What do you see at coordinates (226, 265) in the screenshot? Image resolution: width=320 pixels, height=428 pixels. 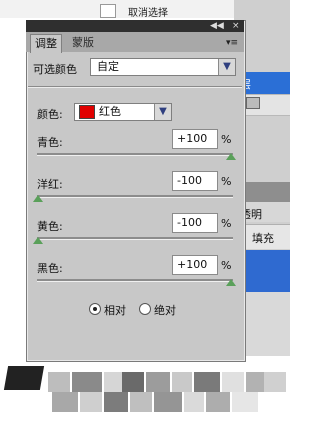 I see `black-unit: %` at bounding box center [226, 265].